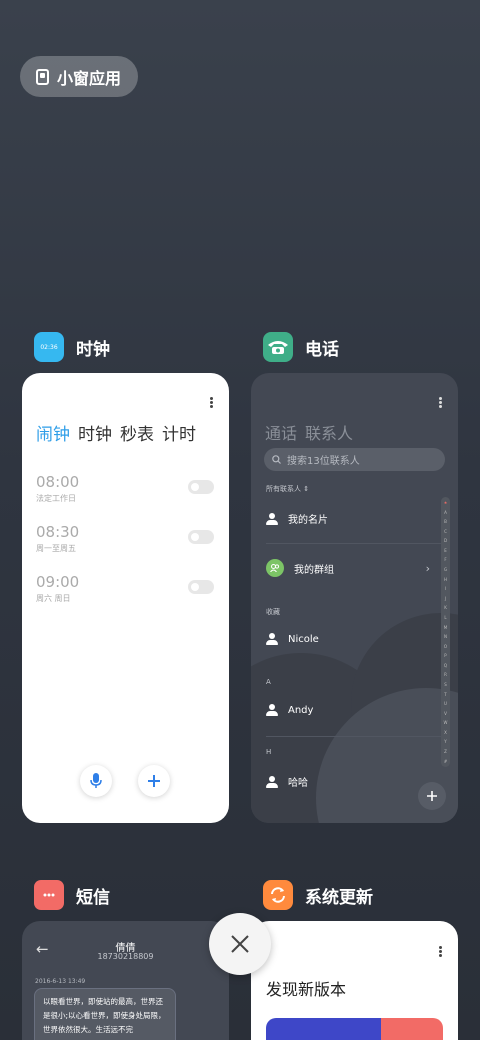  Describe the element at coordinates (445, 636) in the screenshot. I see `index-letter: N` at that location.